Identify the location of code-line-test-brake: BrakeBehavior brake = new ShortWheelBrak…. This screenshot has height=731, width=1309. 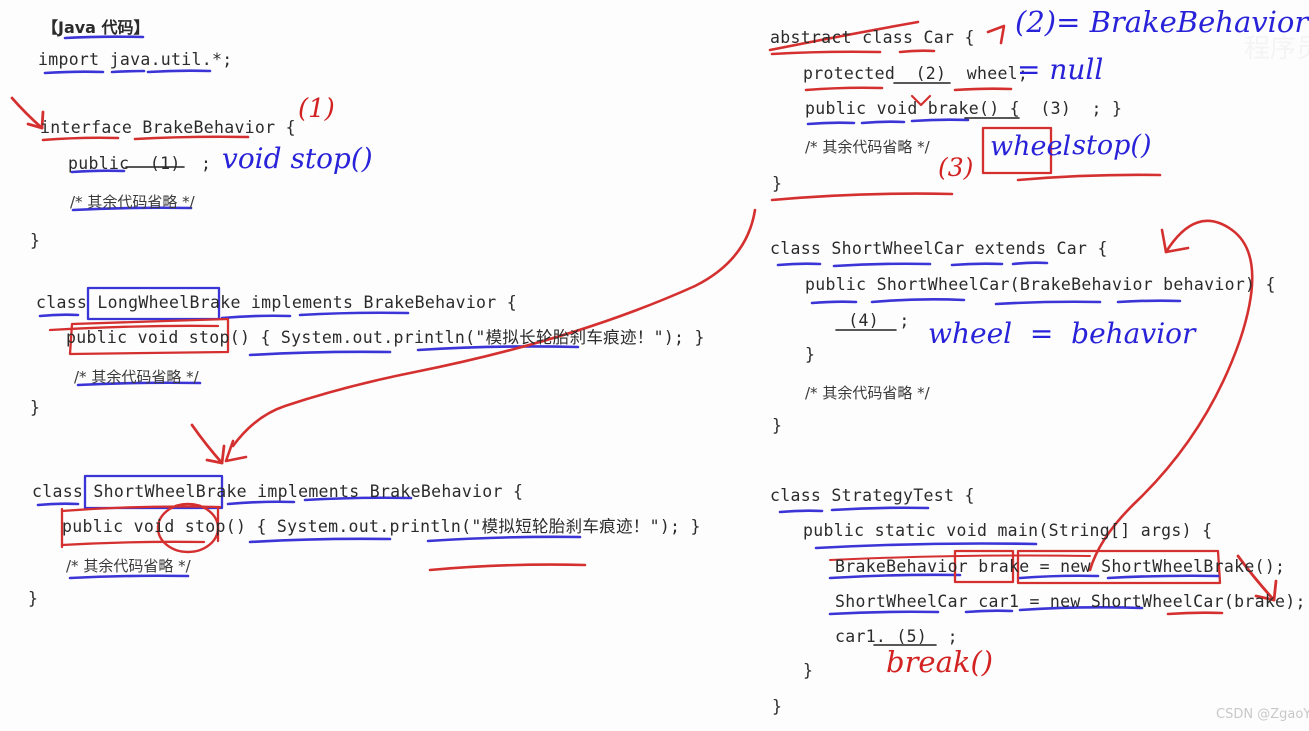
(1060, 566).